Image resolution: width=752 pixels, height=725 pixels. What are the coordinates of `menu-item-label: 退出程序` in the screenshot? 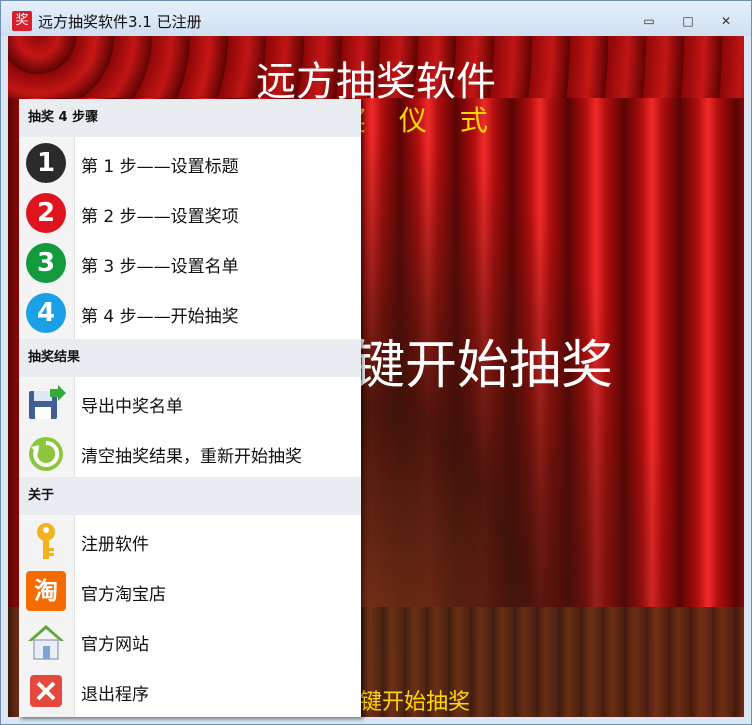 It's located at (115, 695).